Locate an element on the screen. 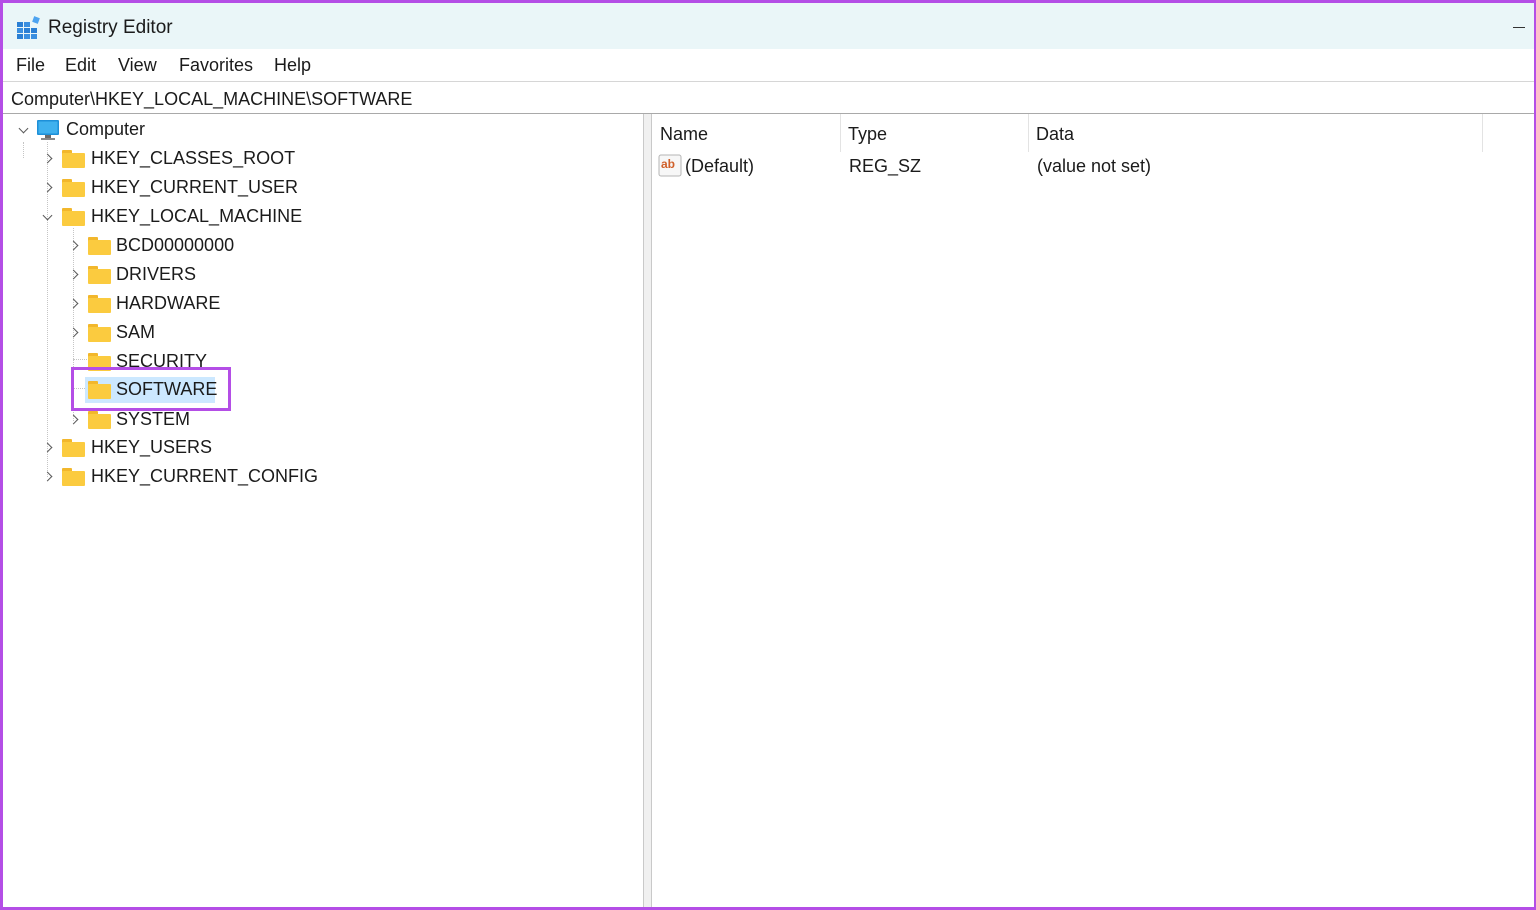 The height and width of the screenshot is (910, 1536). tree-node-drivers: DRIVERS is located at coordinates (173, 275).